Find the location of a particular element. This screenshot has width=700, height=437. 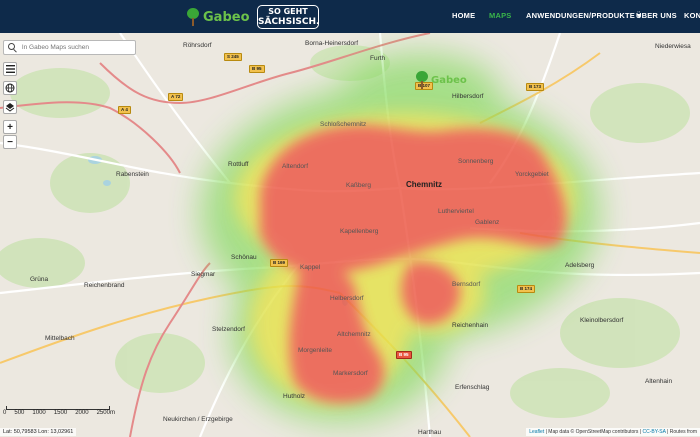

scale-label: 0 is located at coordinates (5, 413).